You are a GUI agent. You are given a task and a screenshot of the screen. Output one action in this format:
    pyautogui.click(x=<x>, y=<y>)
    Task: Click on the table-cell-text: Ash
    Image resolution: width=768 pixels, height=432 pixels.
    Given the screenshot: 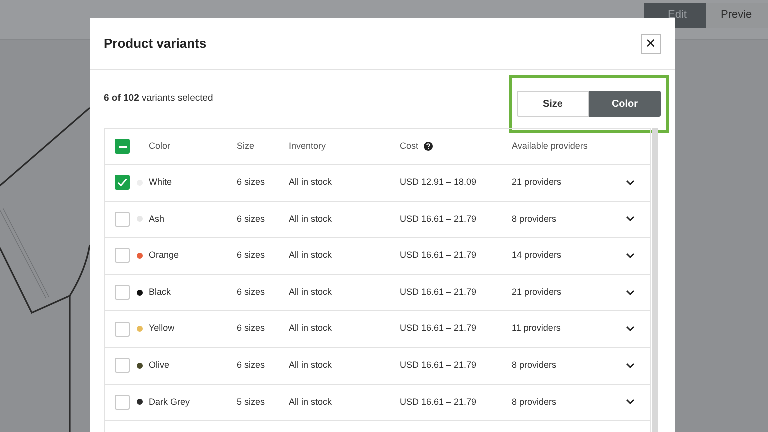 What is the action you would take?
    pyautogui.click(x=157, y=219)
    